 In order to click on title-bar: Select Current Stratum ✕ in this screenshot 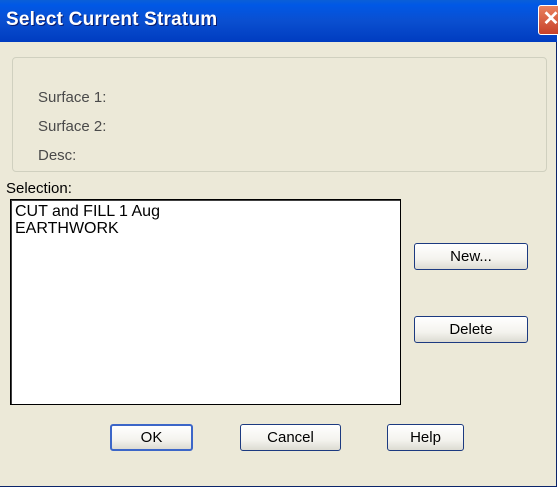, I will do `click(279, 21)`.